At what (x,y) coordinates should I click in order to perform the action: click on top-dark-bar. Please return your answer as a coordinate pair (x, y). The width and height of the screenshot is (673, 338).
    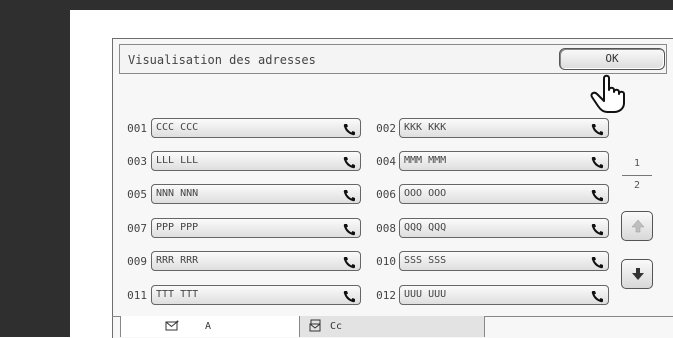
    Looking at the image, I should click on (371, 5).